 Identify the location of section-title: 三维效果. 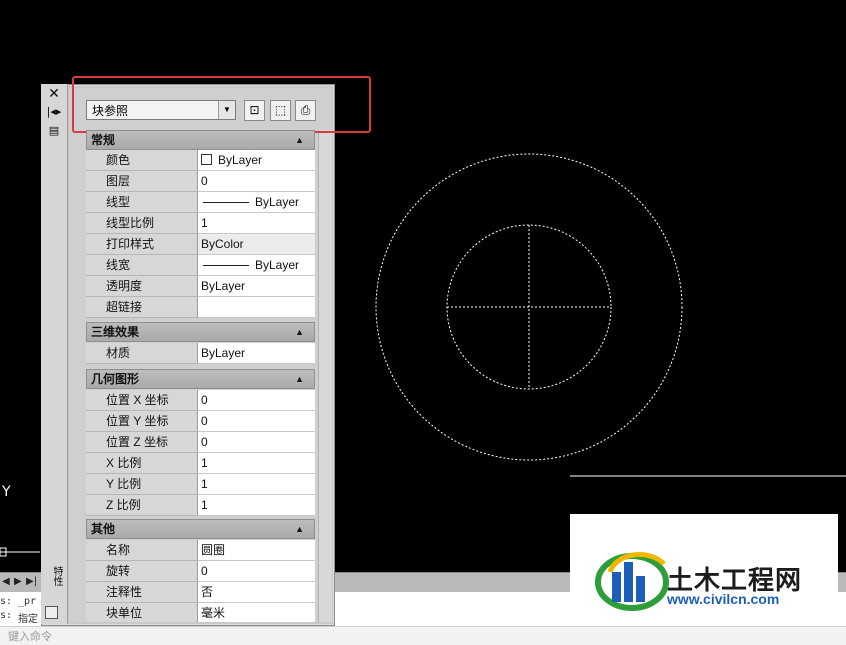
(115, 332).